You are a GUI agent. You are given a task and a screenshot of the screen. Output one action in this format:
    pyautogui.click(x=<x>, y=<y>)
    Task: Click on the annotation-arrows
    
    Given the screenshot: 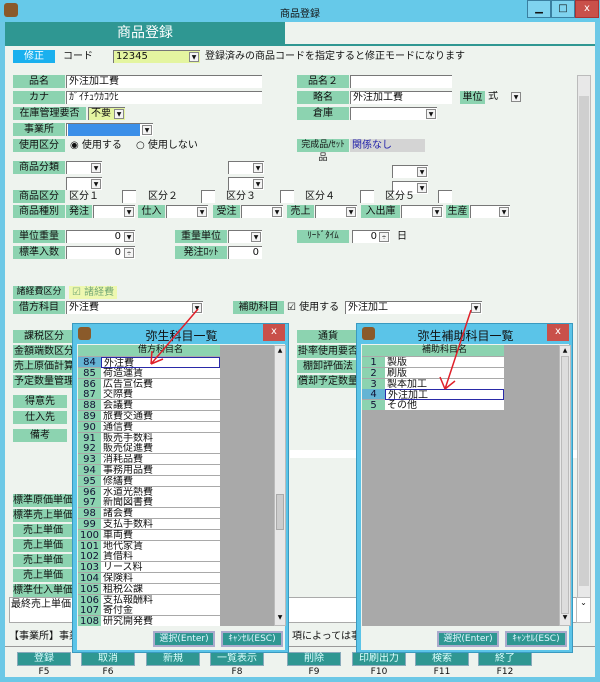 What is the action you would take?
    pyautogui.click(x=311, y=349)
    